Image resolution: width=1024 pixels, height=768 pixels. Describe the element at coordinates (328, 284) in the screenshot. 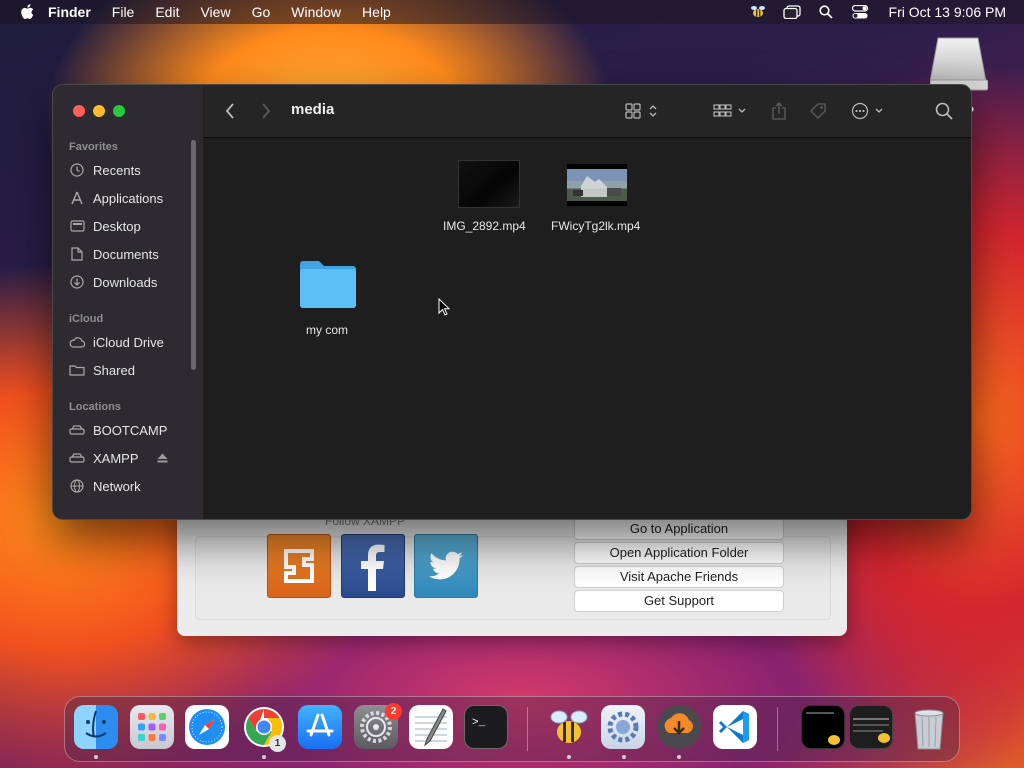

I see `folder-icon` at that location.